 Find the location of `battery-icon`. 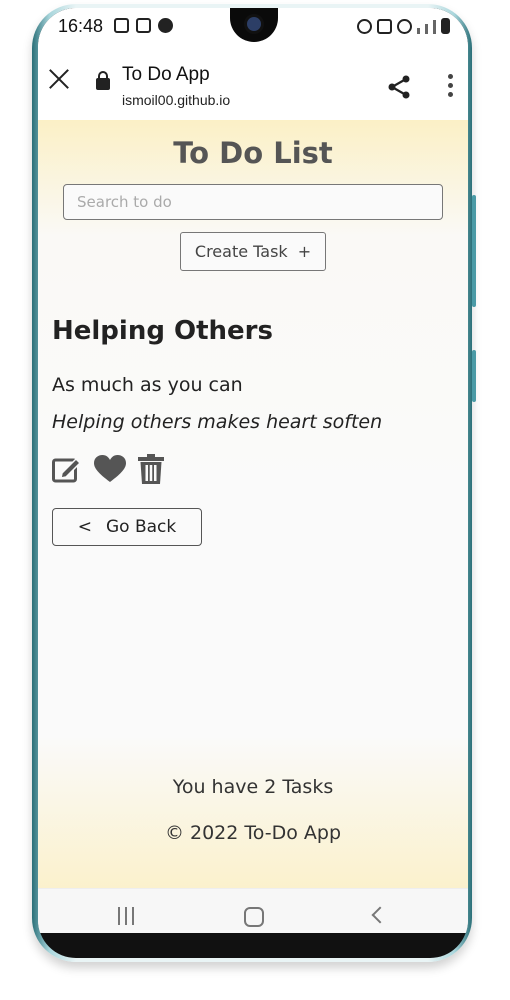

battery-icon is located at coordinates (445, 26).